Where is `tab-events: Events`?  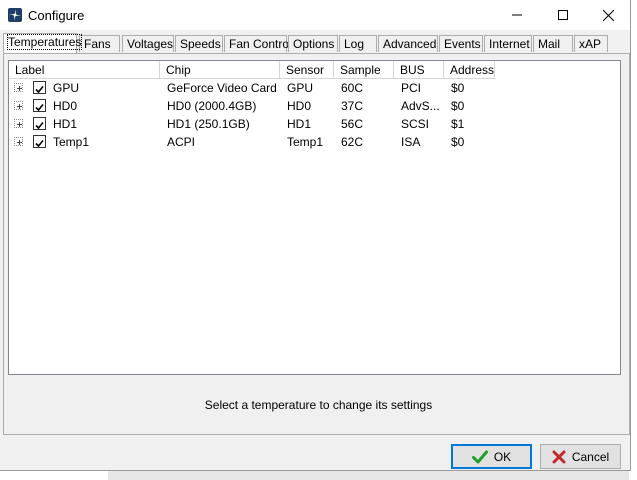
tab-events: Events is located at coordinates (461, 43).